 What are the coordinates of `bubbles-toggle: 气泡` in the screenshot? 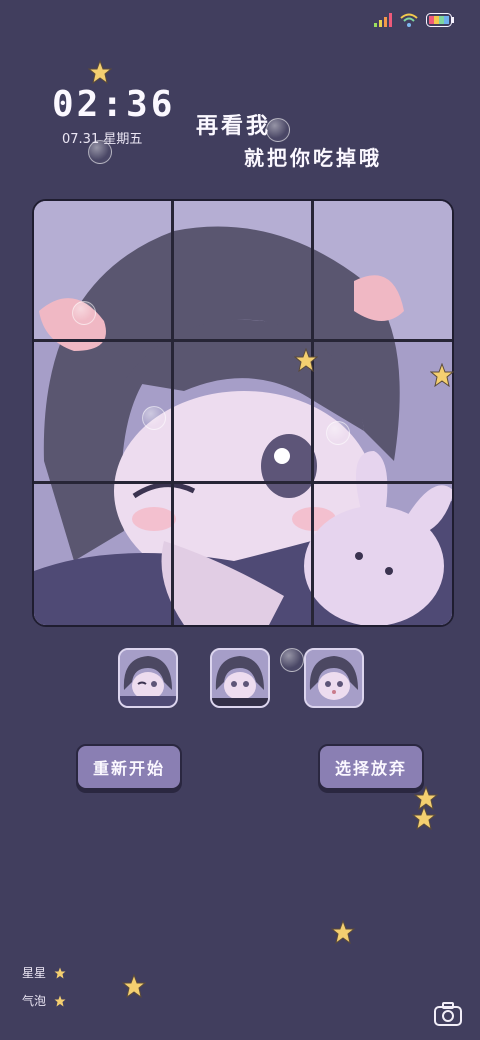 It's located at (44, 1000).